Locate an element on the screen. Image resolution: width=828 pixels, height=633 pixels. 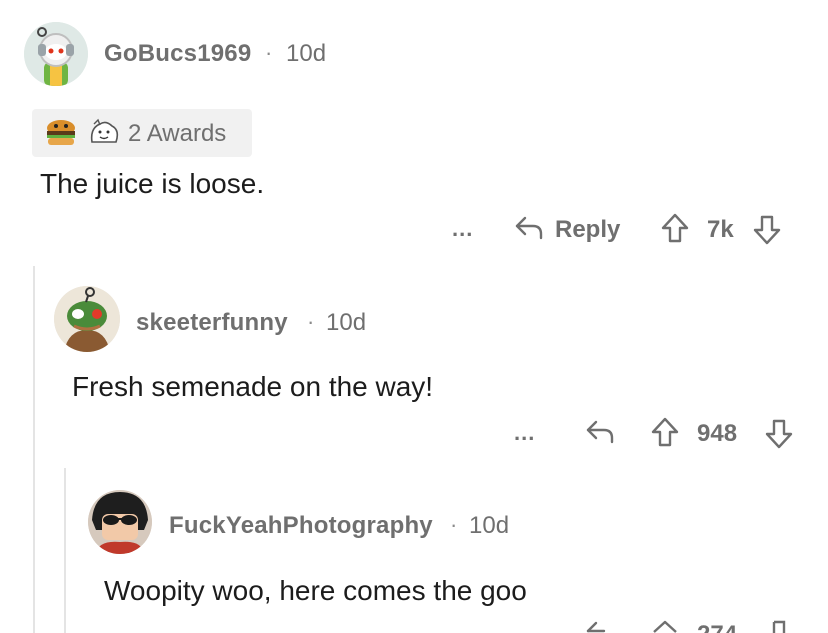
comment-username: skeeterfunny is located at coordinates (212, 323).